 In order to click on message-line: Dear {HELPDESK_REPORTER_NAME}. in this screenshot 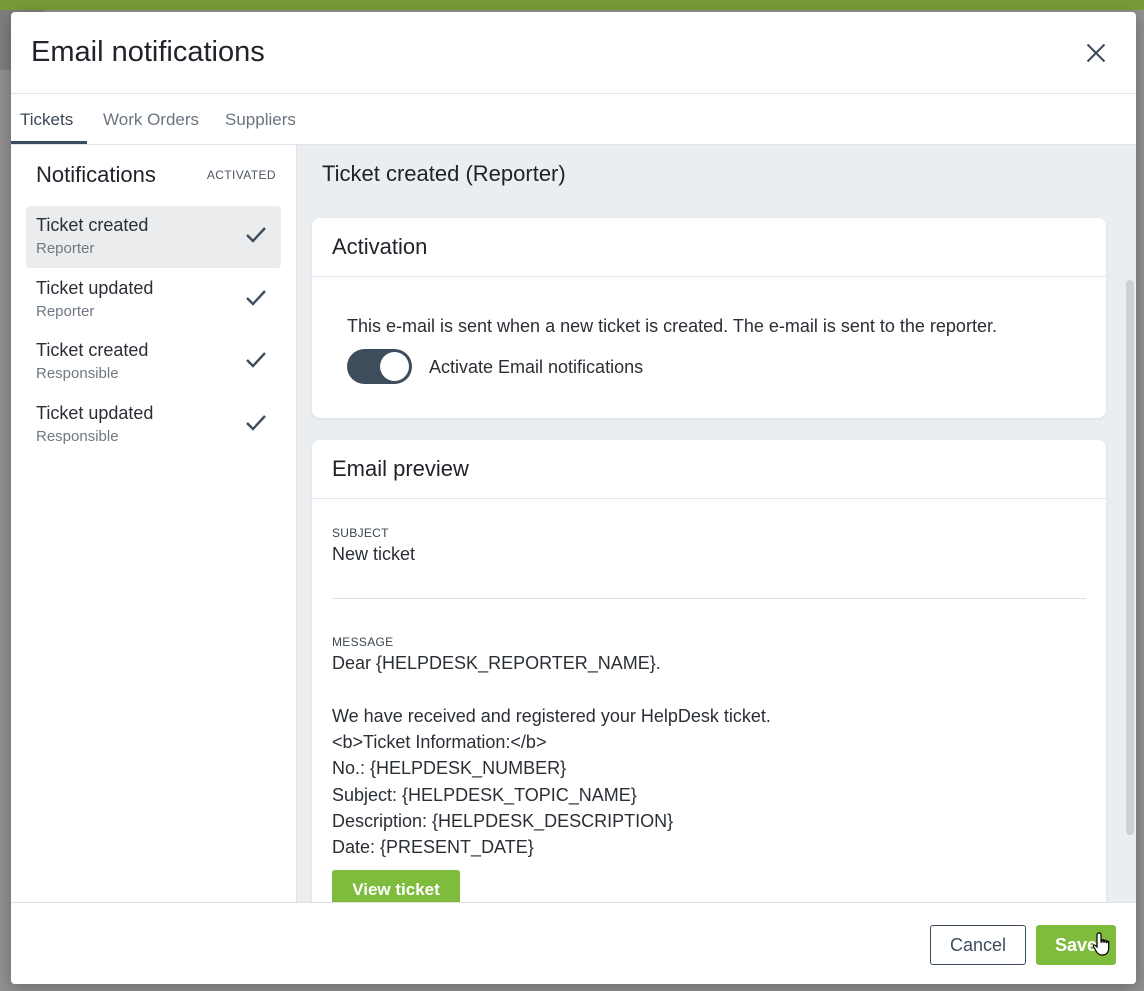, I will do `click(496, 663)`.